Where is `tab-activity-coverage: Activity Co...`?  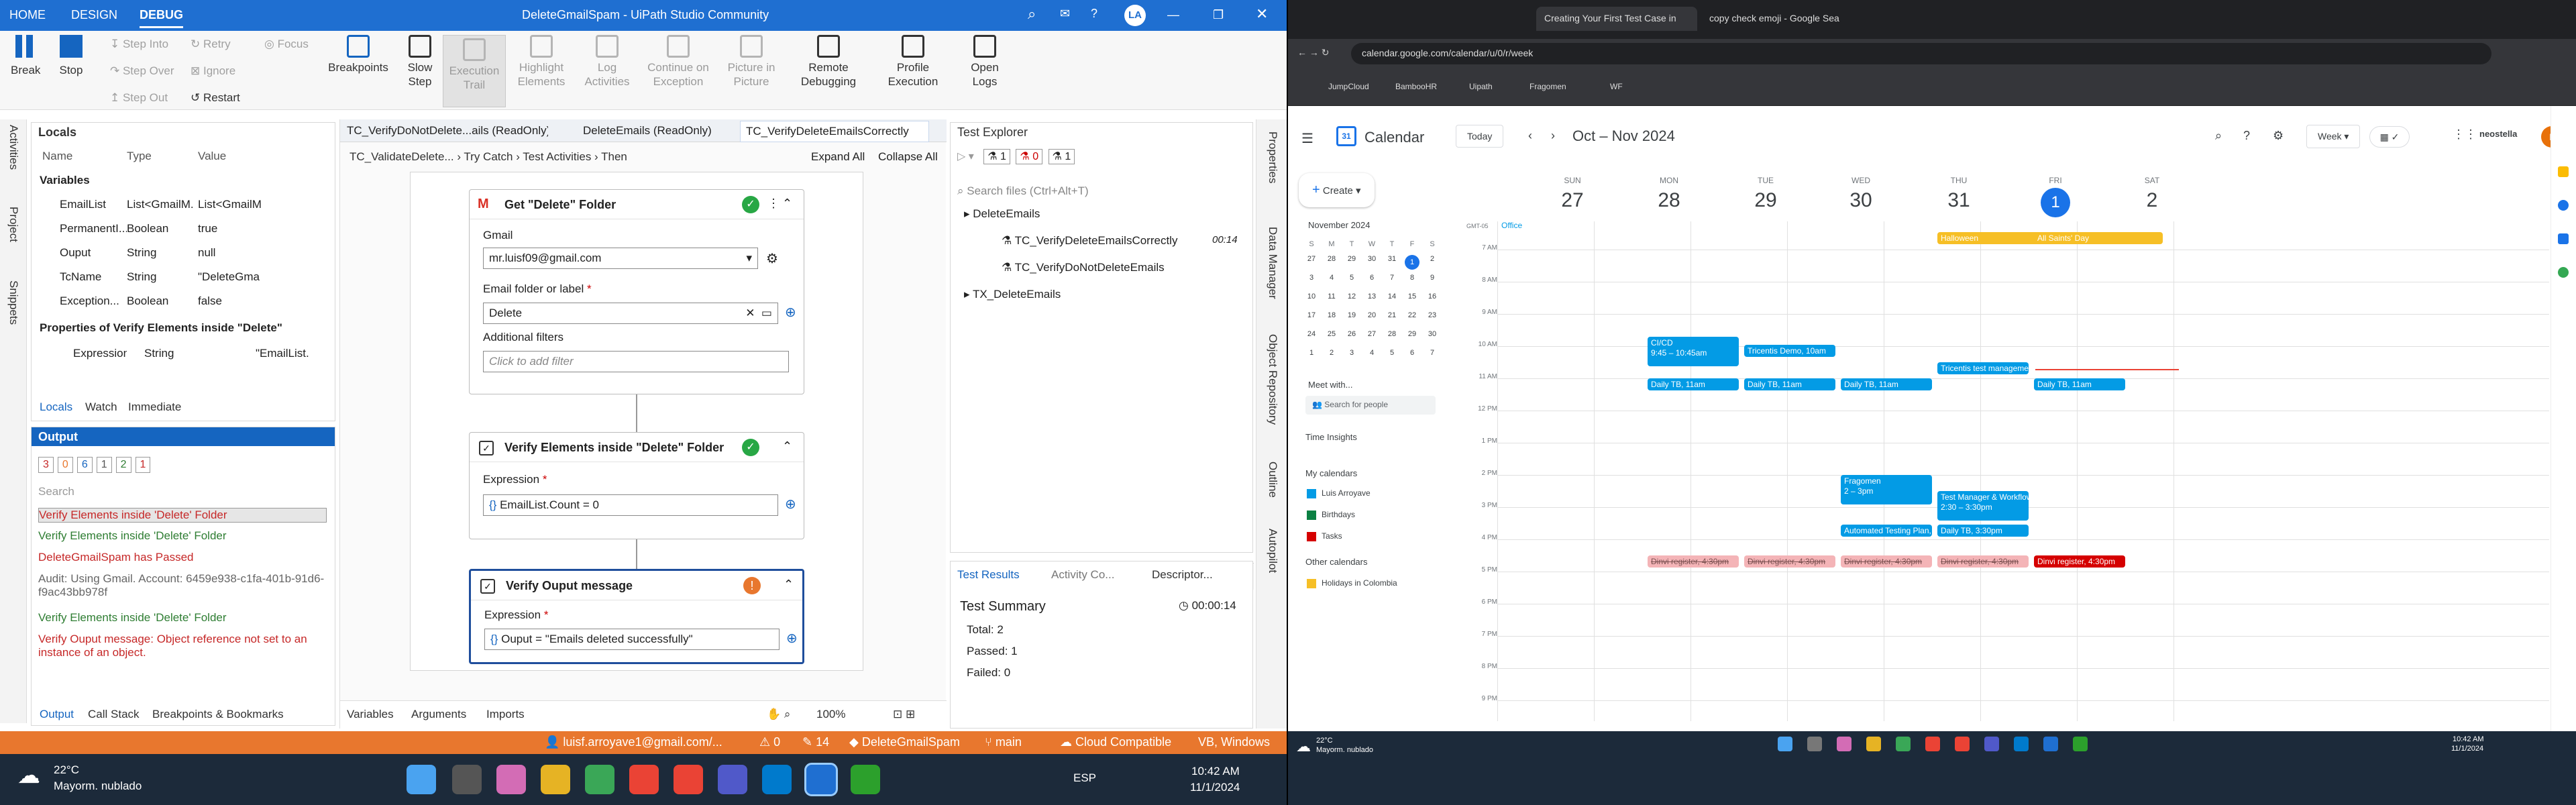 tab-activity-coverage: Activity Co... is located at coordinates (1082, 575).